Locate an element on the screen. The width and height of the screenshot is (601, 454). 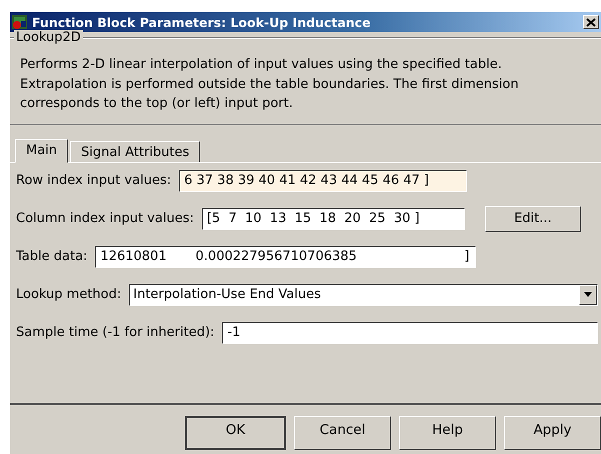
tab: Signal Attributes is located at coordinates (135, 151).